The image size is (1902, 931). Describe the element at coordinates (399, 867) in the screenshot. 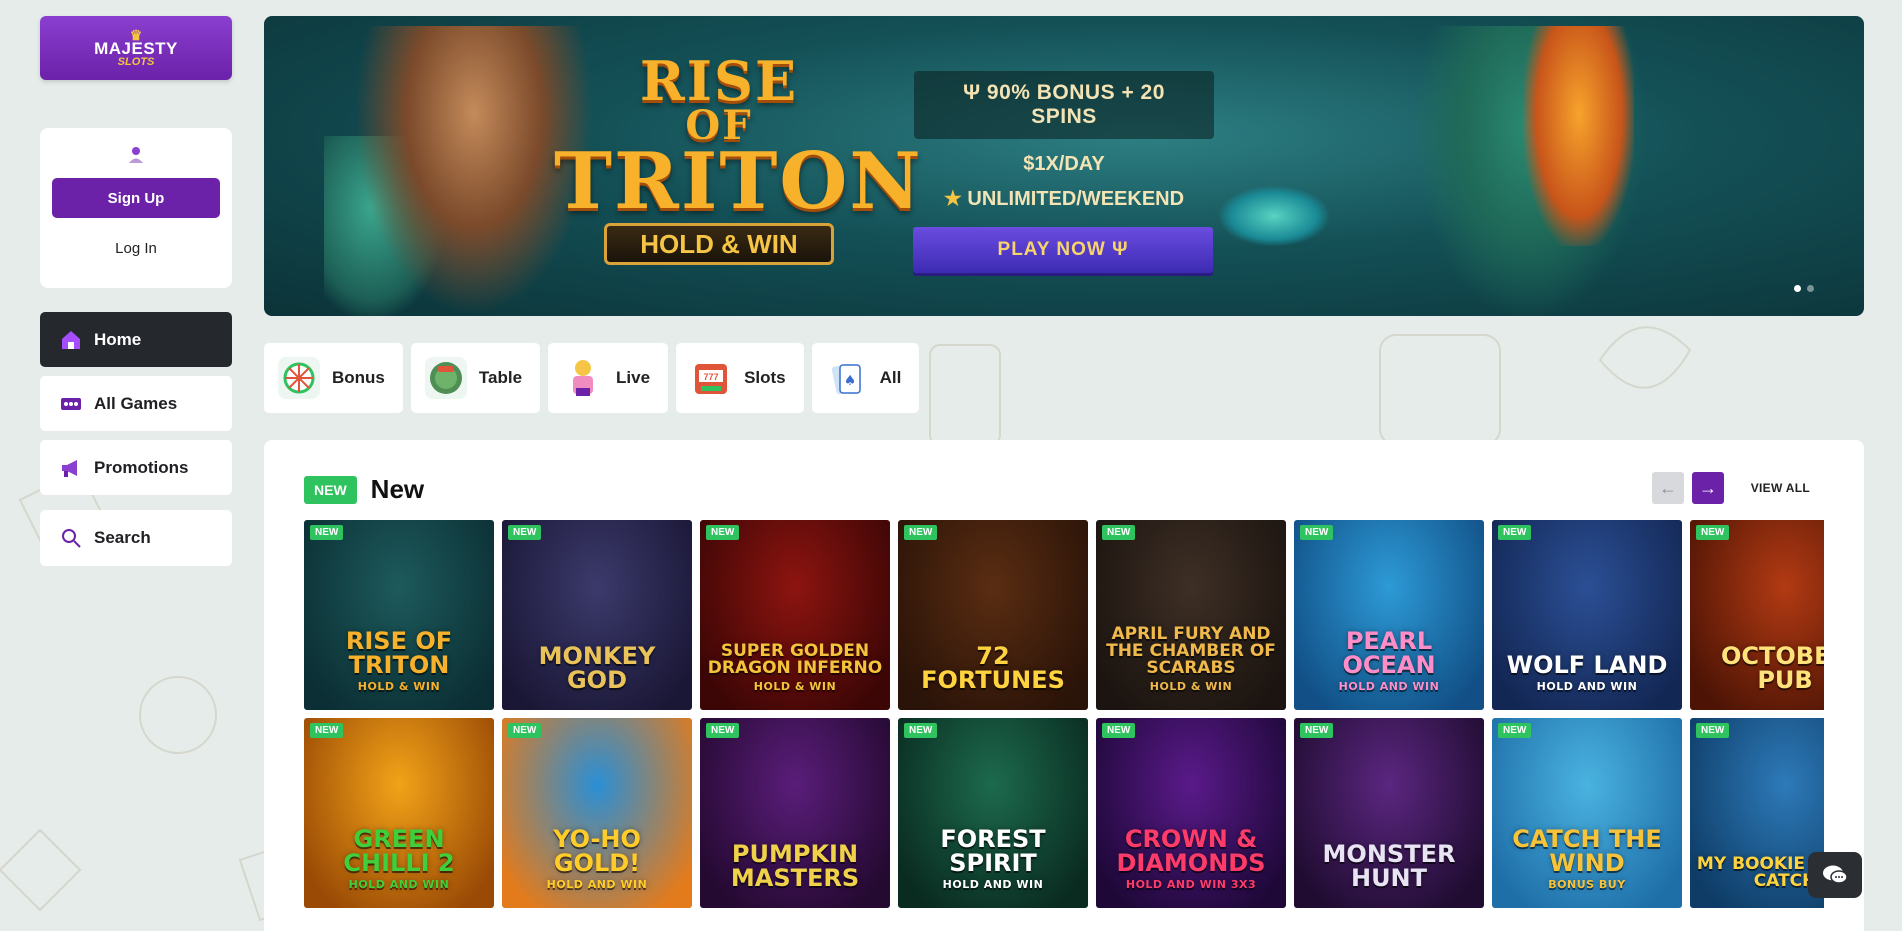

I see `game-title: Green Chilli 2 HOLD AND WIN` at that location.